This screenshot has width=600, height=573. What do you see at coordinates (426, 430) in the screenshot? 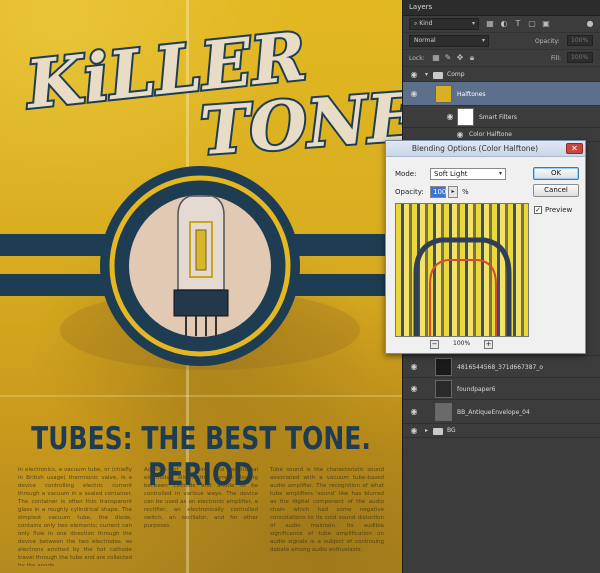
I see `expand-triangle-icon: ▸` at bounding box center [426, 430].